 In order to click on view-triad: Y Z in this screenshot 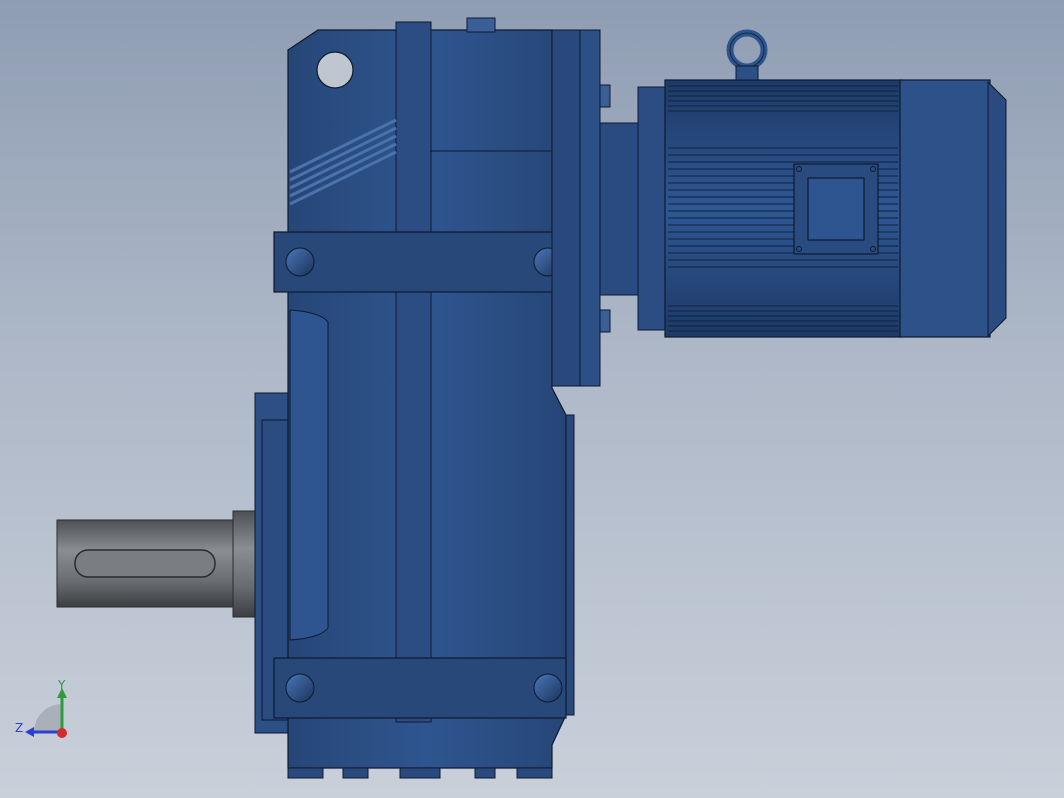, I will do `click(47, 711)`.